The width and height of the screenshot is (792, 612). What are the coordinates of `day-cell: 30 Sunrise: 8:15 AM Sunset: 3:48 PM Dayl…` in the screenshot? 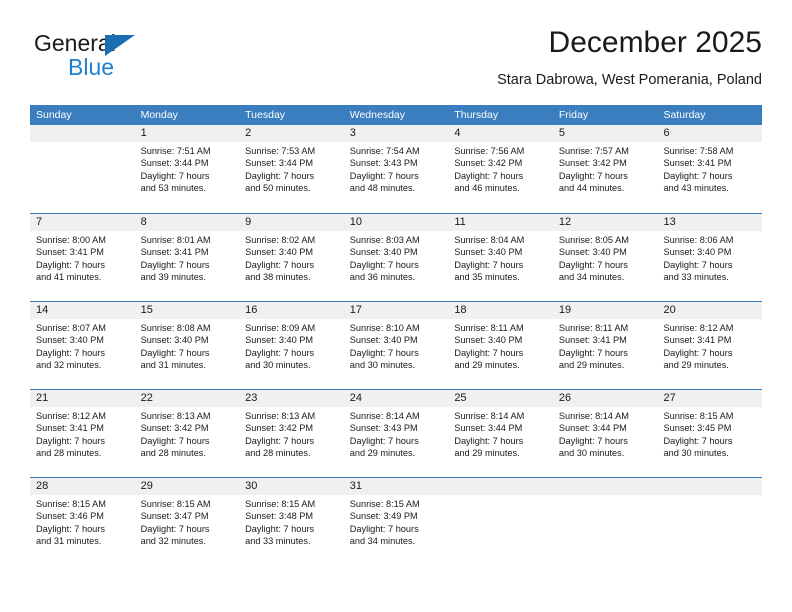 It's located at (291, 521).